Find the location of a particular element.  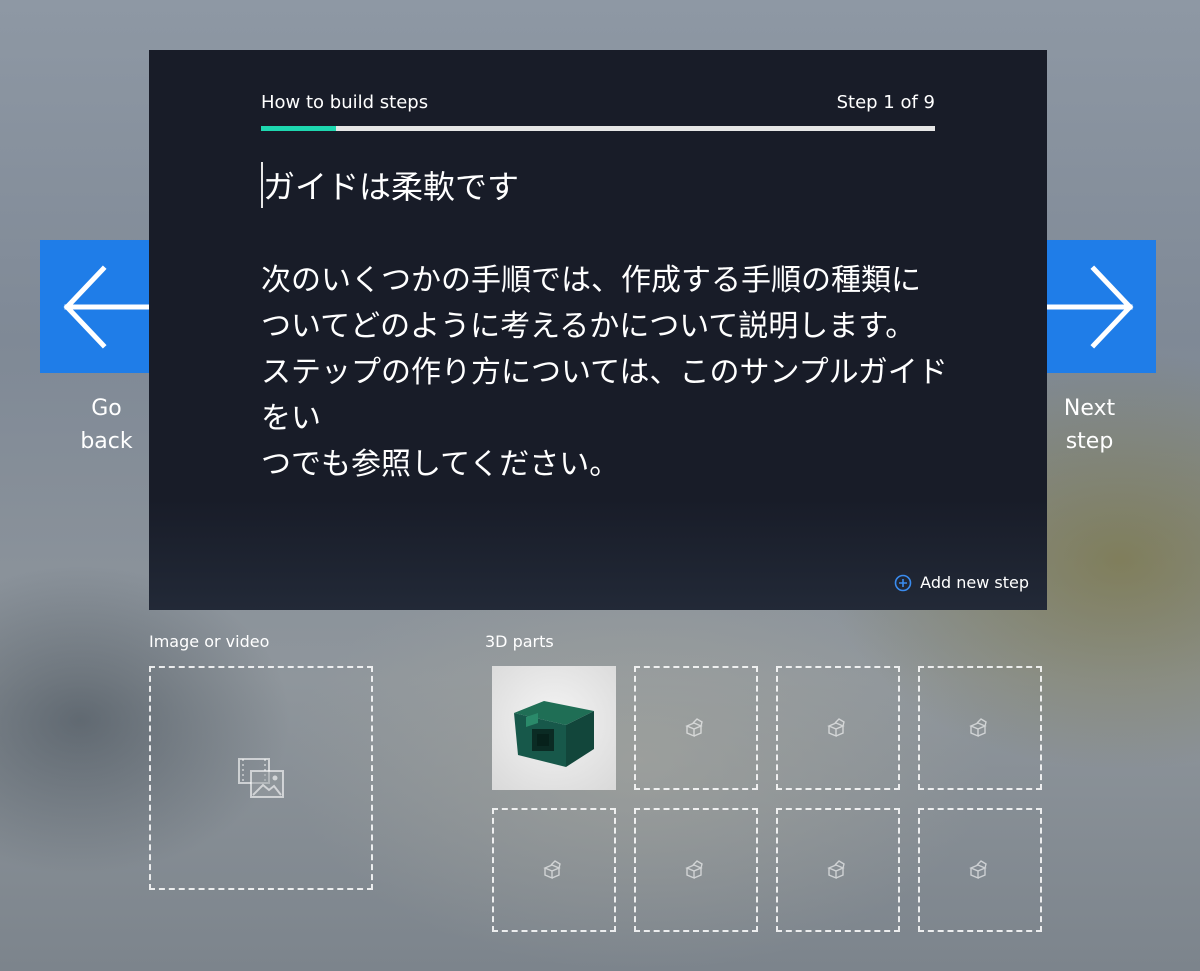

add-new-step-button: Add new step is located at coordinates (961, 582).